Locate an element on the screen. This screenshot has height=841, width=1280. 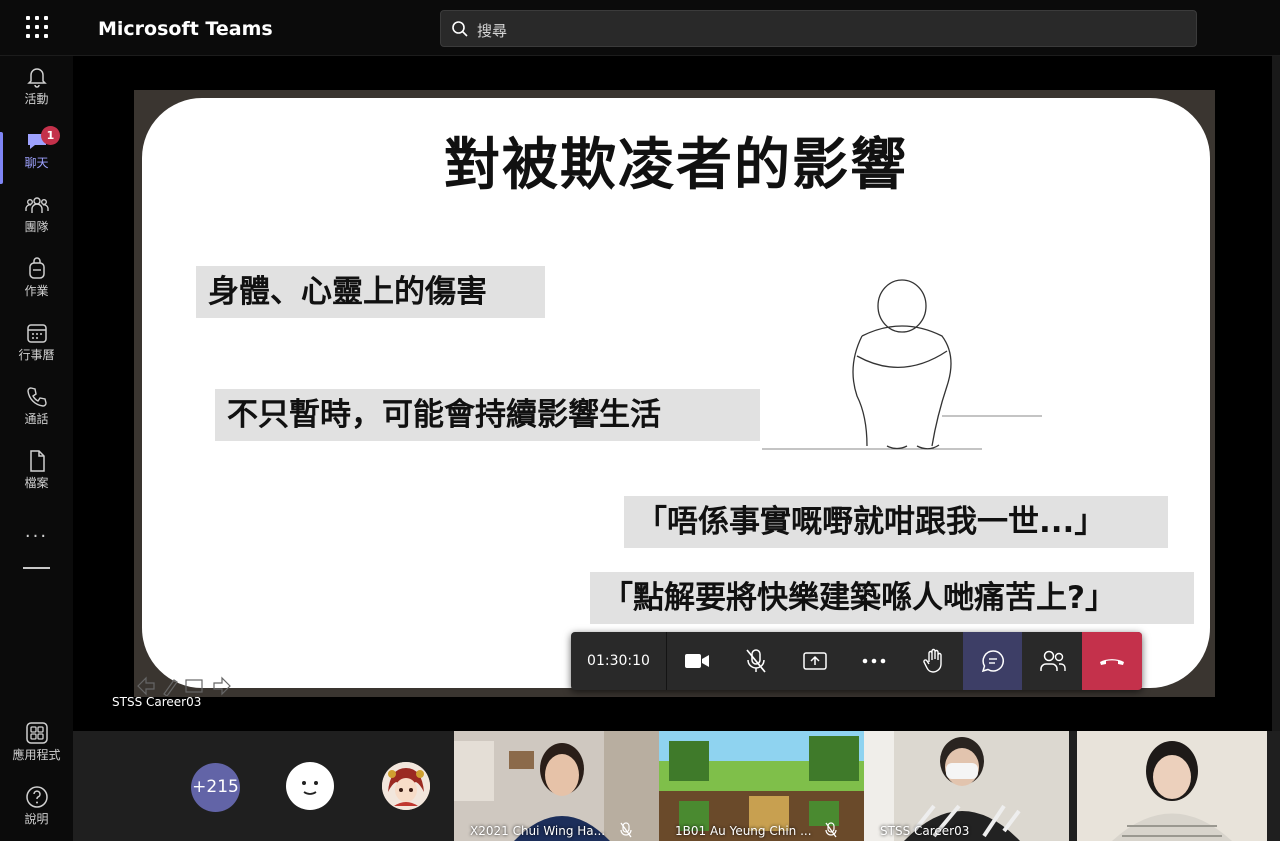
assignments-icon is located at coordinates (36, 268).